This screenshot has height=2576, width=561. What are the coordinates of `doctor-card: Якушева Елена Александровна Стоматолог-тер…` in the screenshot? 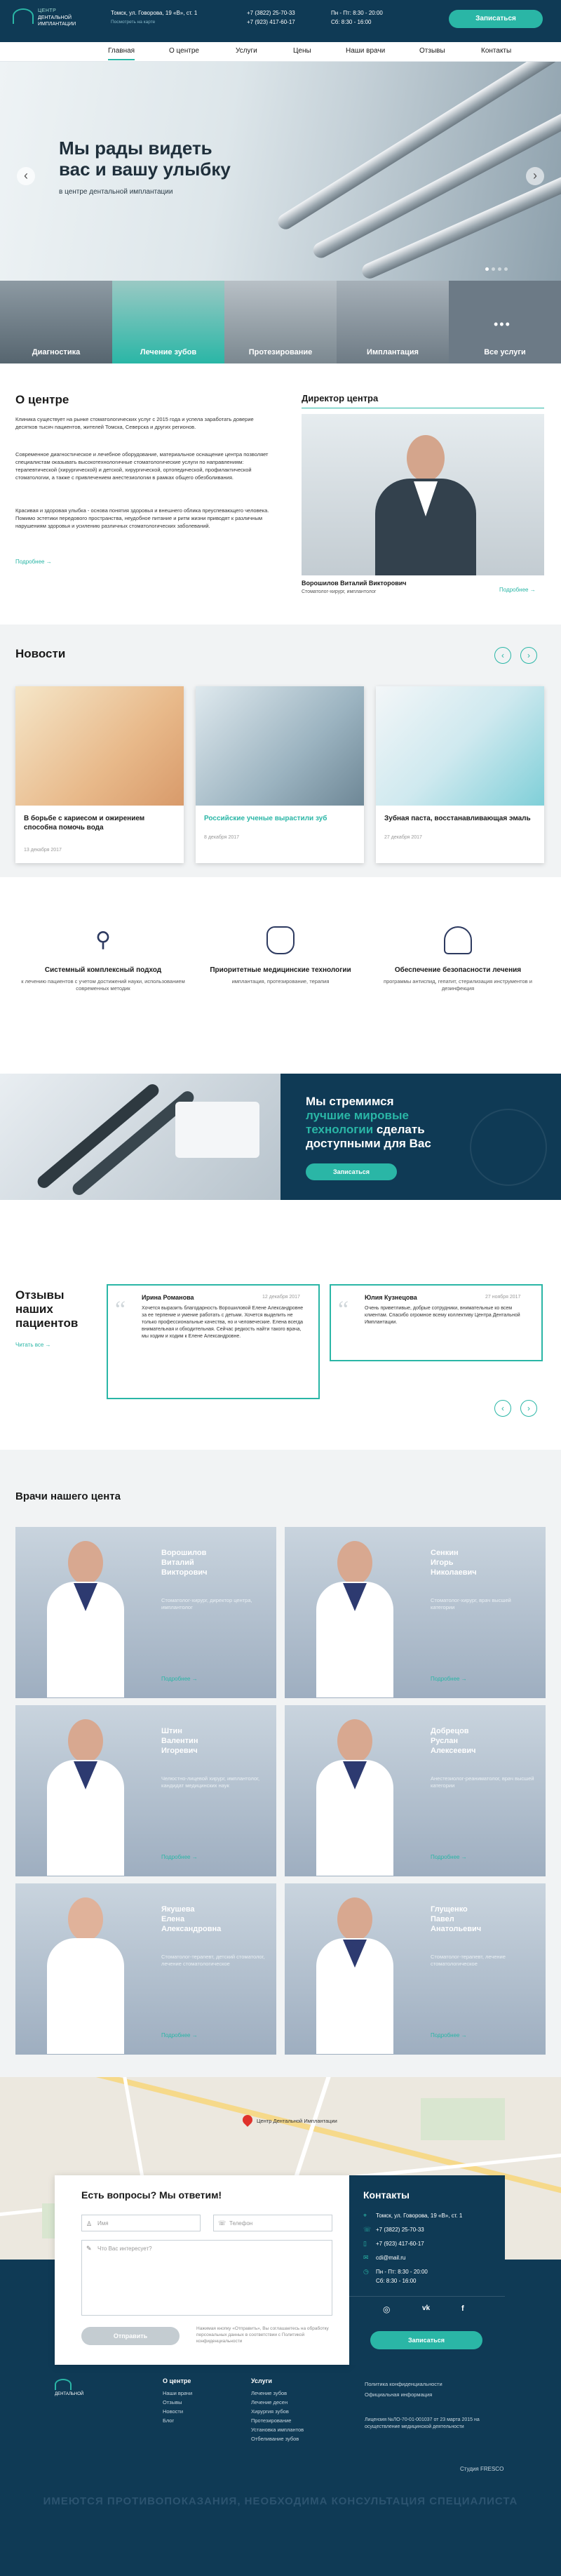 It's located at (146, 1969).